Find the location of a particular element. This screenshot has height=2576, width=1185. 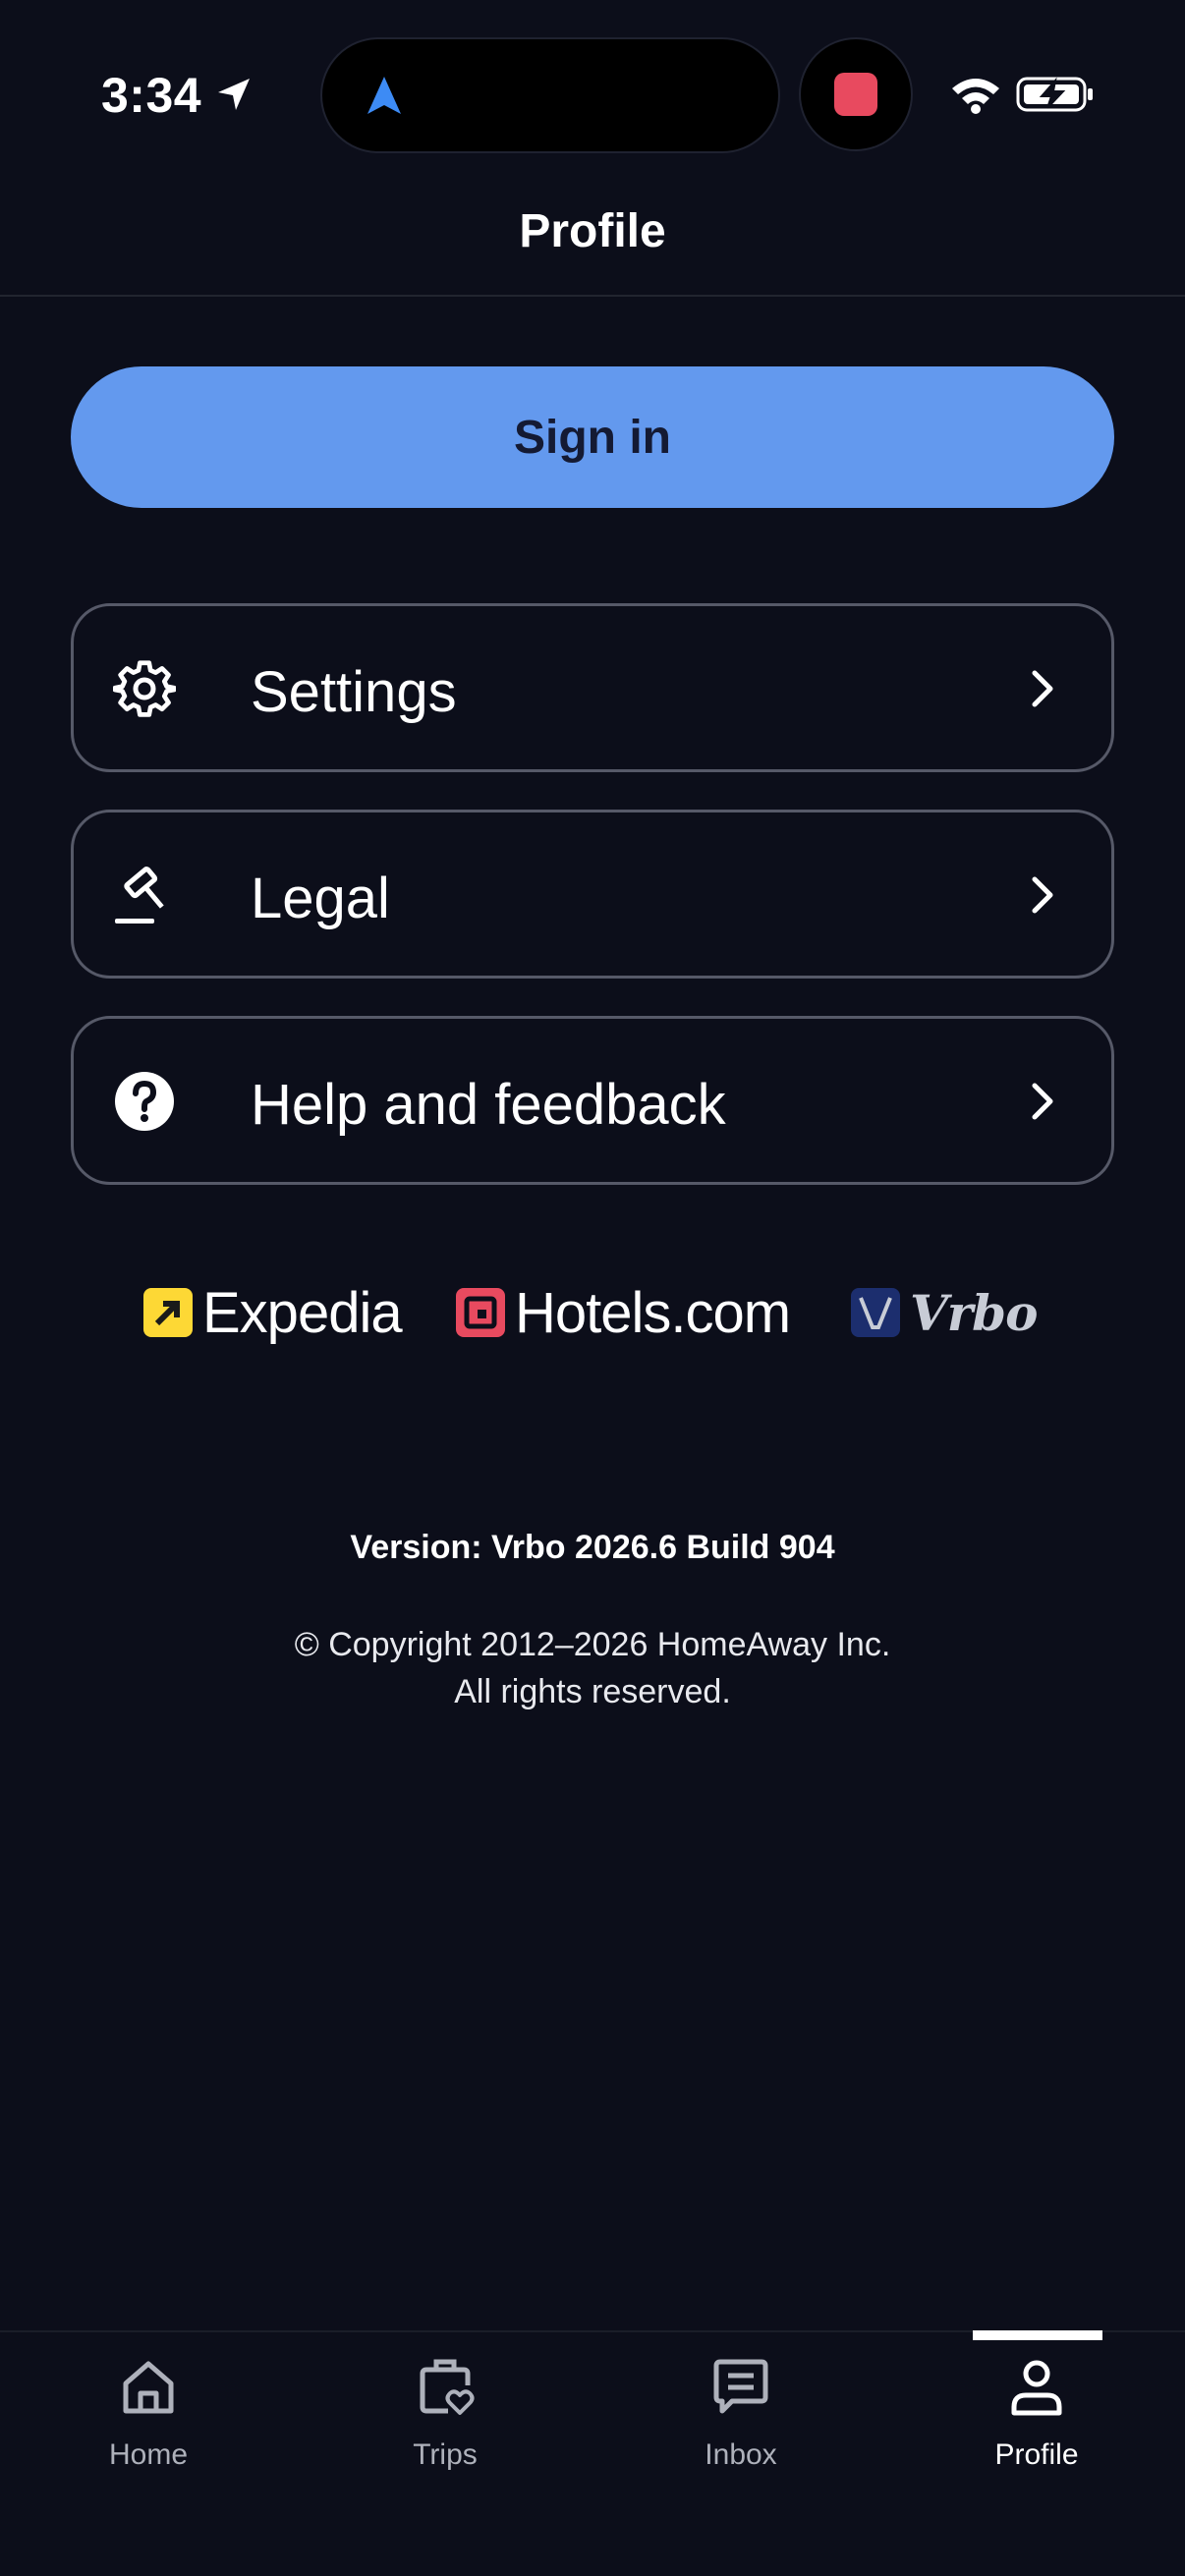

brand-logos: Expedia Hotels.com Vrbo is located at coordinates (592, 1312).